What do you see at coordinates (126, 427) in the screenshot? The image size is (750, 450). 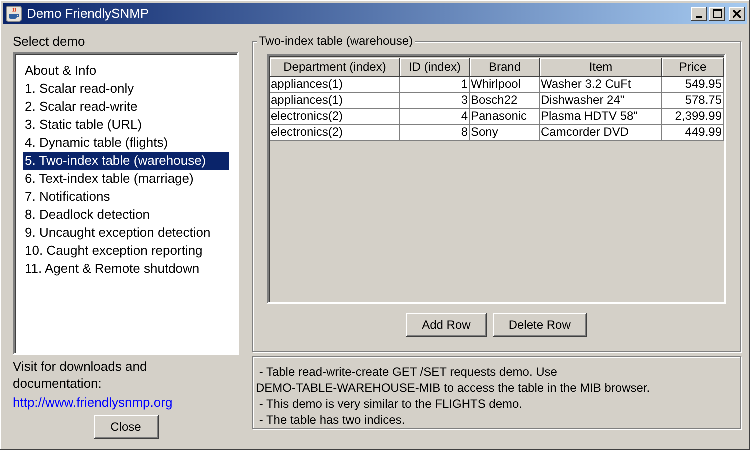 I see `close-dialog-button: Close` at bounding box center [126, 427].